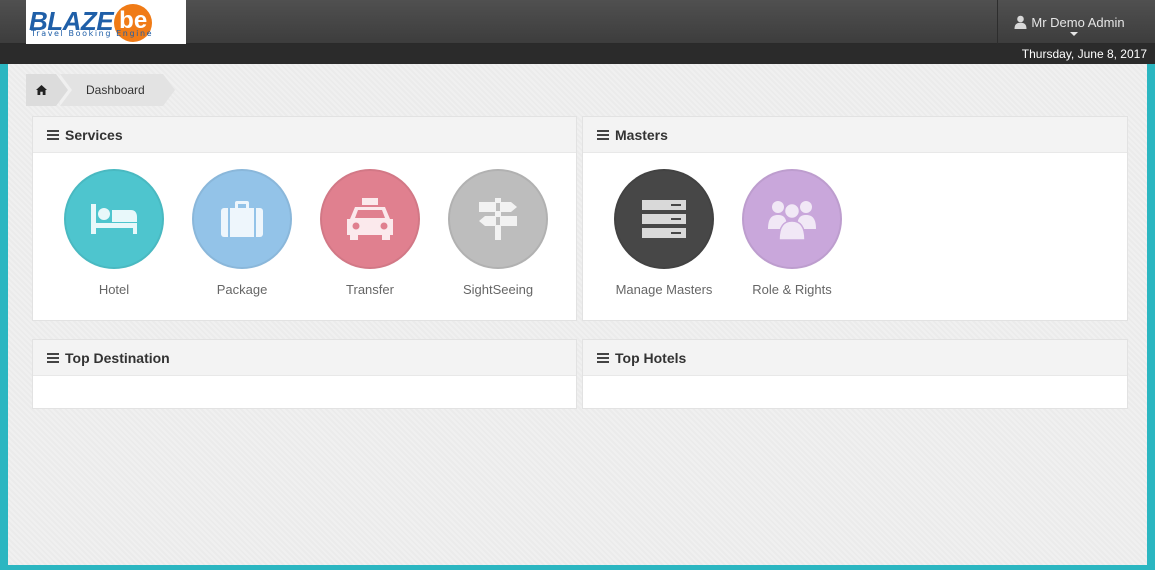  I want to click on hotel-label: Hotel, so click(114, 289).